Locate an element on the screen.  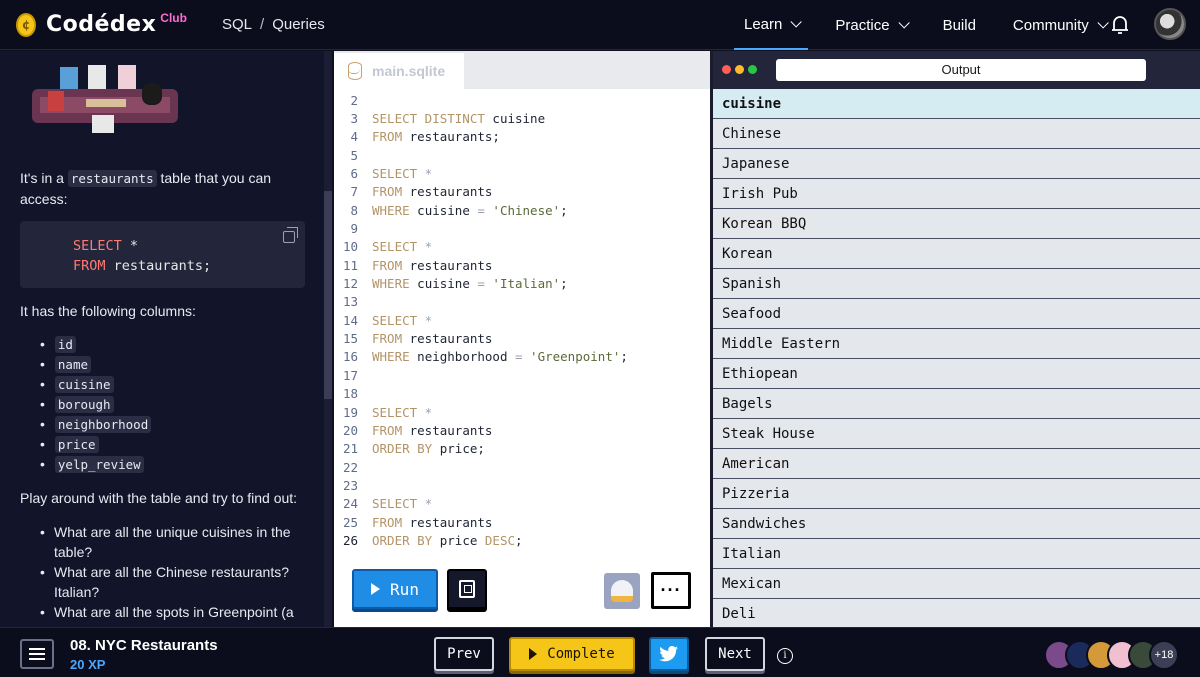
code-token: restaurants; is located at coordinates (451, 137).